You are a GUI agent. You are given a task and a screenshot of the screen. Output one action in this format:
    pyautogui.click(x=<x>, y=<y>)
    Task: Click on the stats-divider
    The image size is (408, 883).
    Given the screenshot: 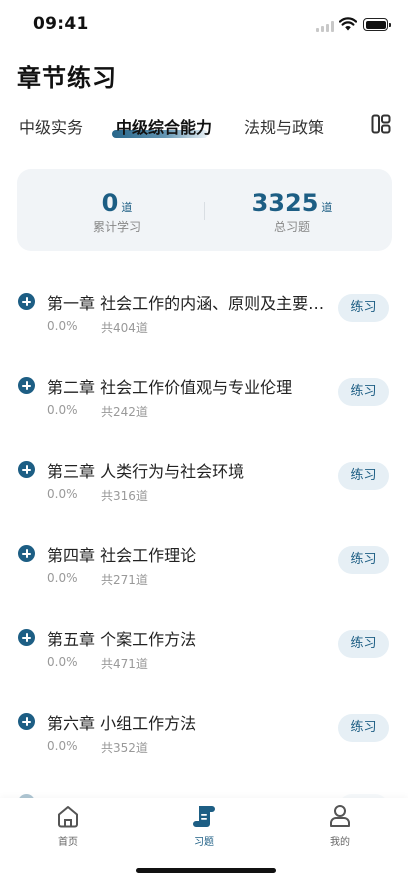 What is the action you would take?
    pyautogui.click(x=204, y=211)
    